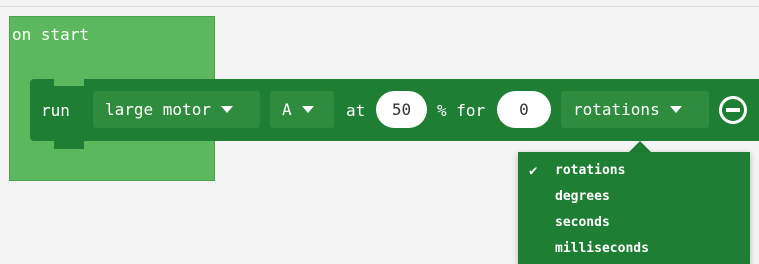 This screenshot has height=264, width=759. What do you see at coordinates (55, 110) in the screenshot?
I see `run-label: run` at bounding box center [55, 110].